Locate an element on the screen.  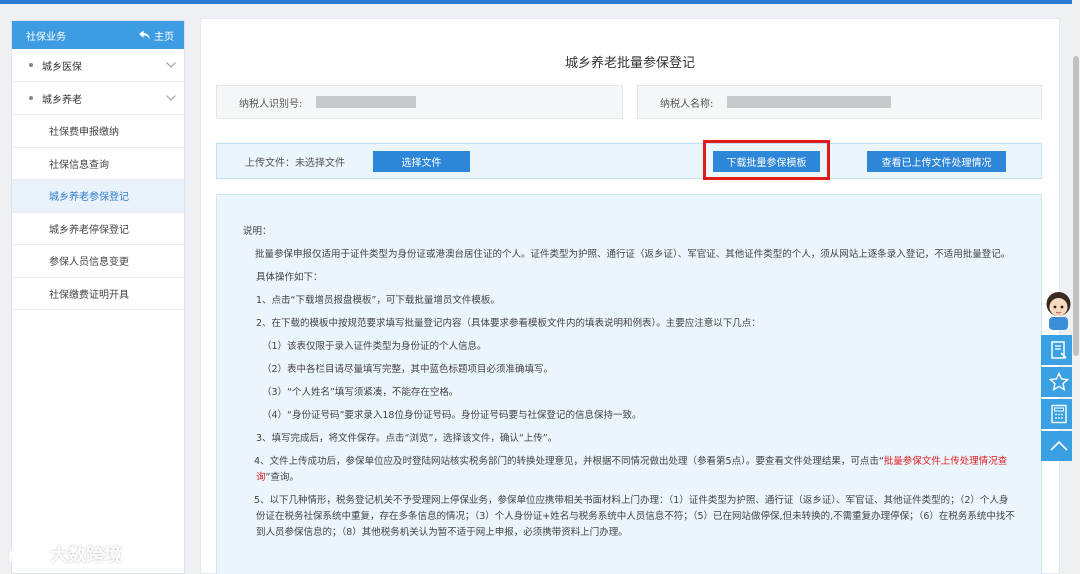
instructions-step3: 3、填写完成后，将文件保存。点击“浏览”，选择该文件，确认“上传”。 is located at coordinates (407, 438).